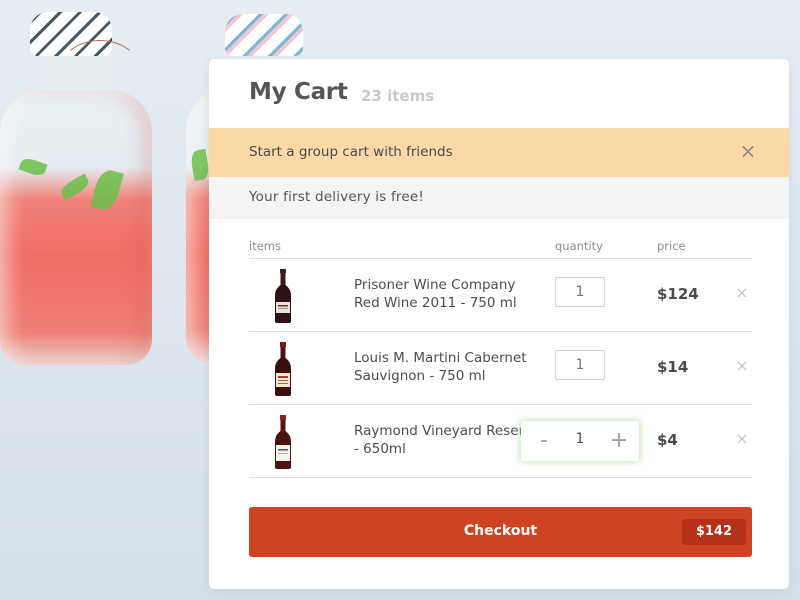  Describe the element at coordinates (544, 441) in the screenshot. I see `decrement-button: -` at that location.